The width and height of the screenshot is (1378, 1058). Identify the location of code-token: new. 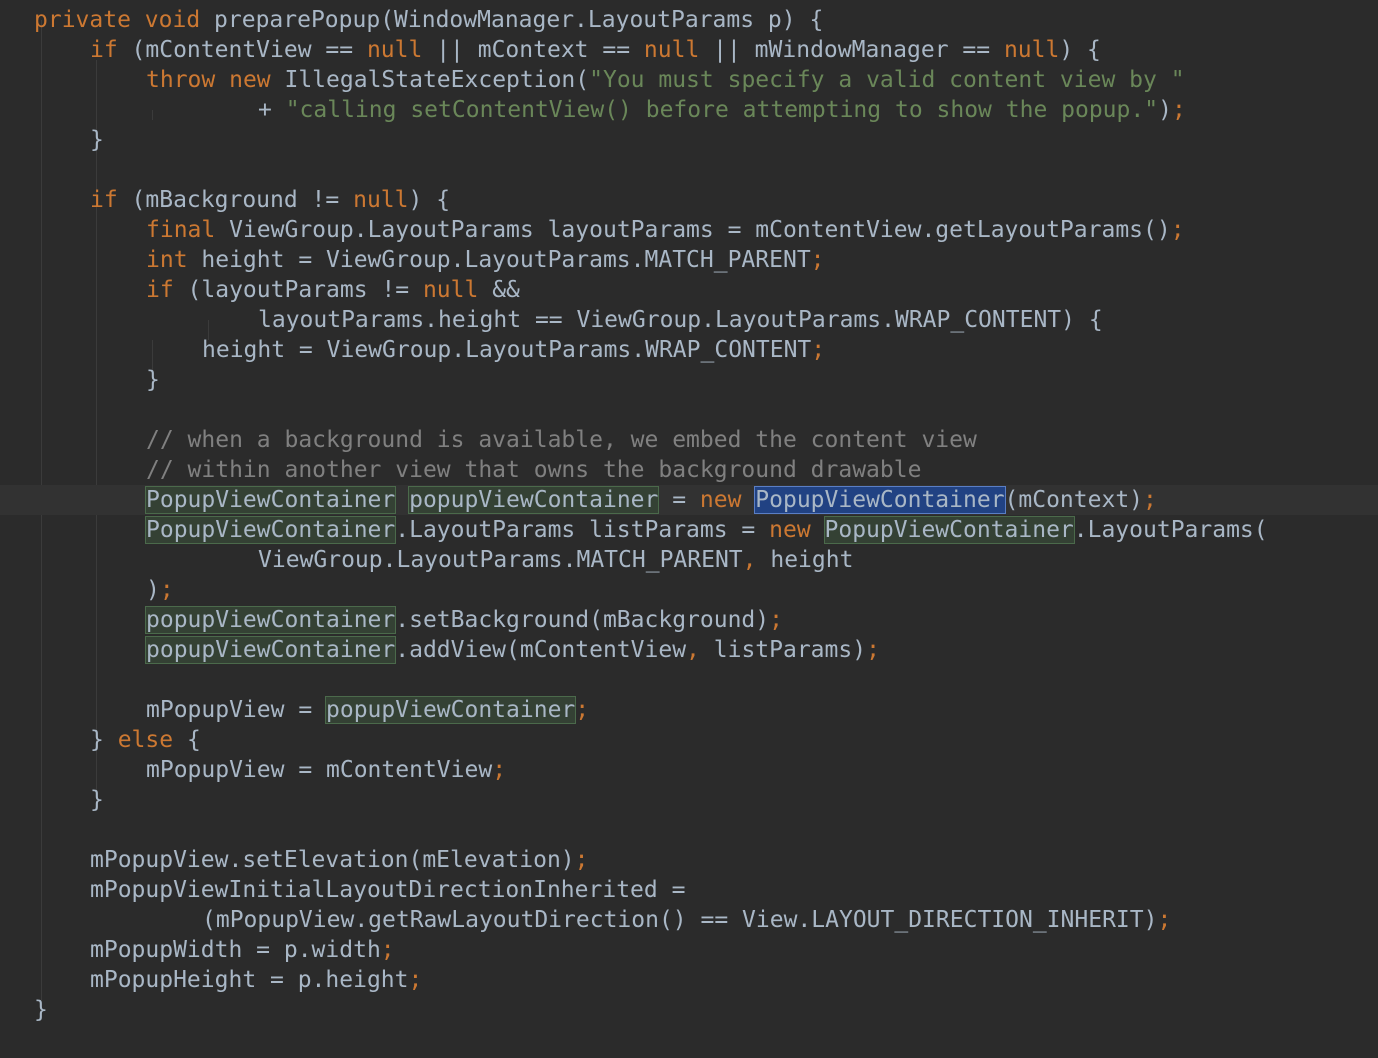
(727, 500).